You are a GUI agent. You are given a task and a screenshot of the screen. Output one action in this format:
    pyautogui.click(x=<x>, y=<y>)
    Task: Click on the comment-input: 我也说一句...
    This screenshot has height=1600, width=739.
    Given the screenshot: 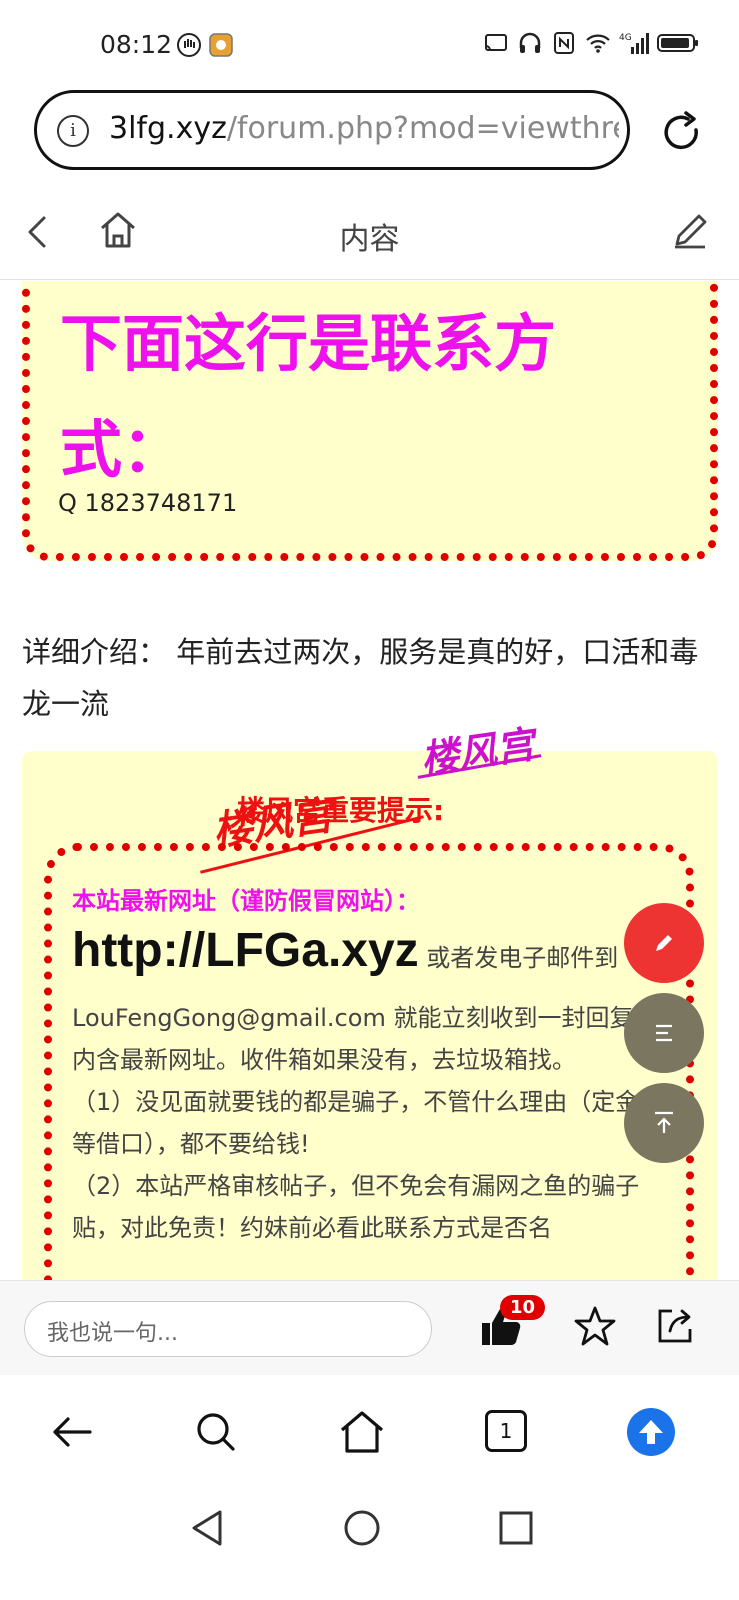 What is the action you would take?
    pyautogui.click(x=228, y=1329)
    